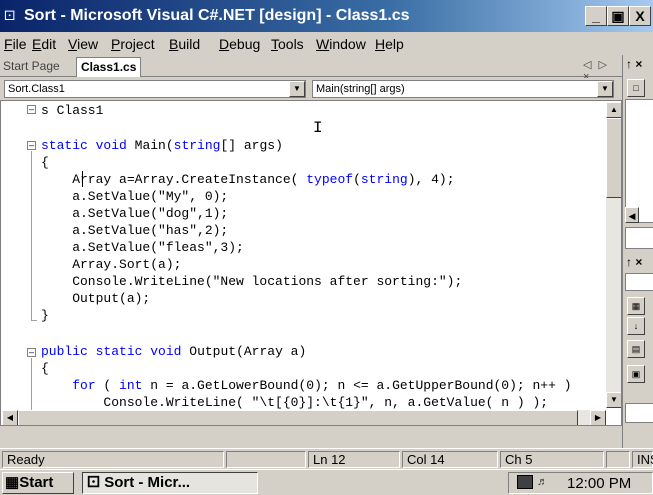 The height and width of the screenshot is (495, 653). What do you see at coordinates (133, 44) in the screenshot?
I see `menu-project: Project` at bounding box center [133, 44].